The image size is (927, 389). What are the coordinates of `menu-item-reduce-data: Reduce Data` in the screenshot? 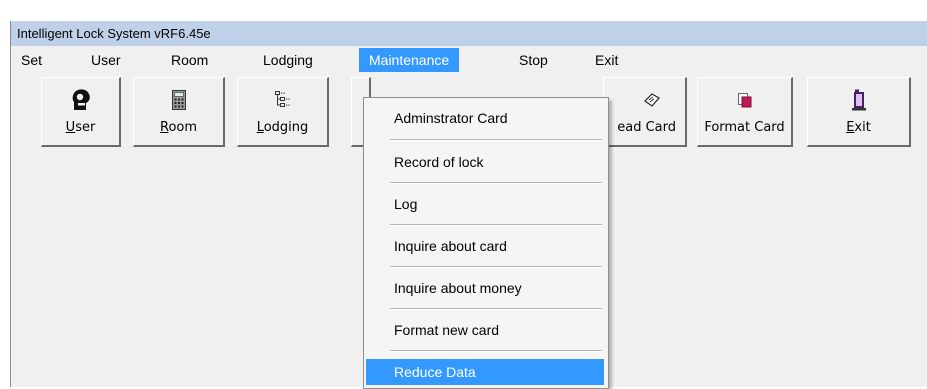 It's located at (485, 372).